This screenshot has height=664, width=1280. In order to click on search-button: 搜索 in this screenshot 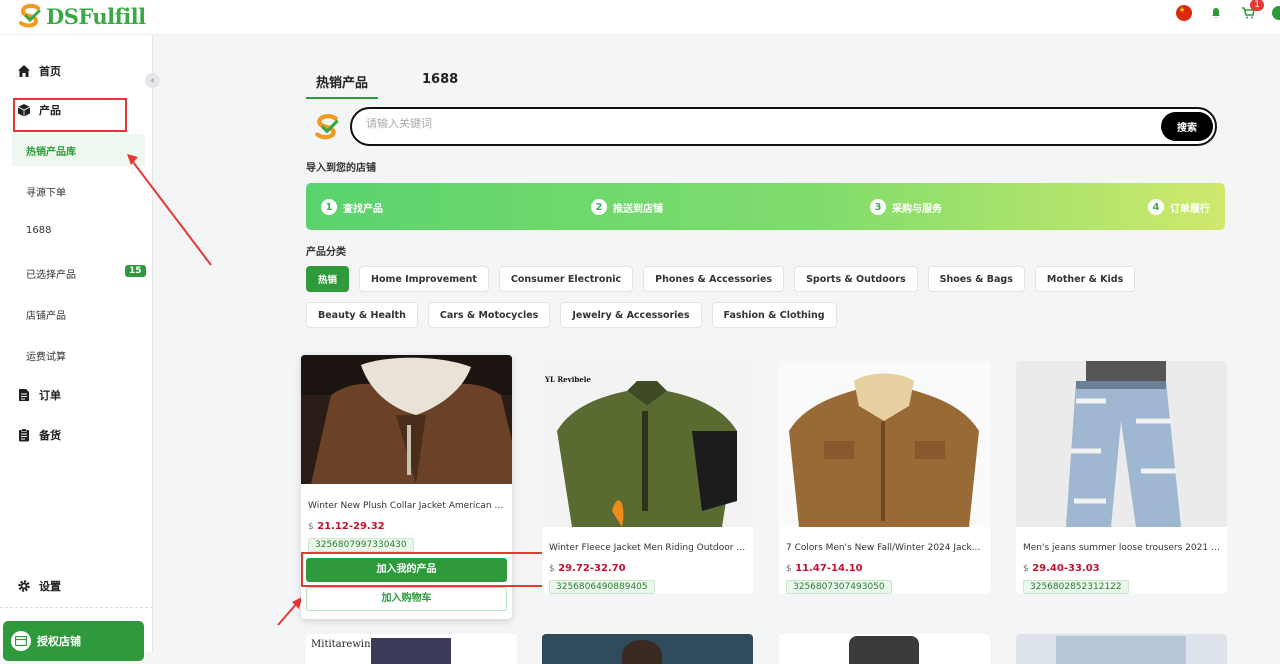, I will do `click(1187, 126)`.